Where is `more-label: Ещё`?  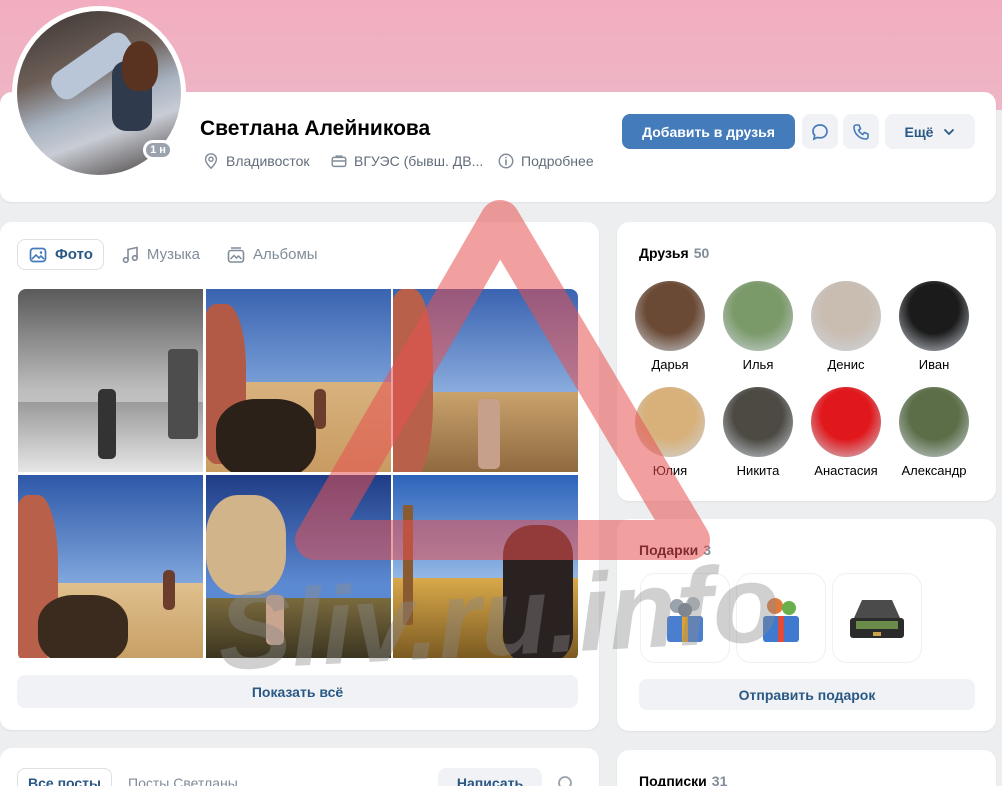 more-label: Ещё is located at coordinates (919, 131).